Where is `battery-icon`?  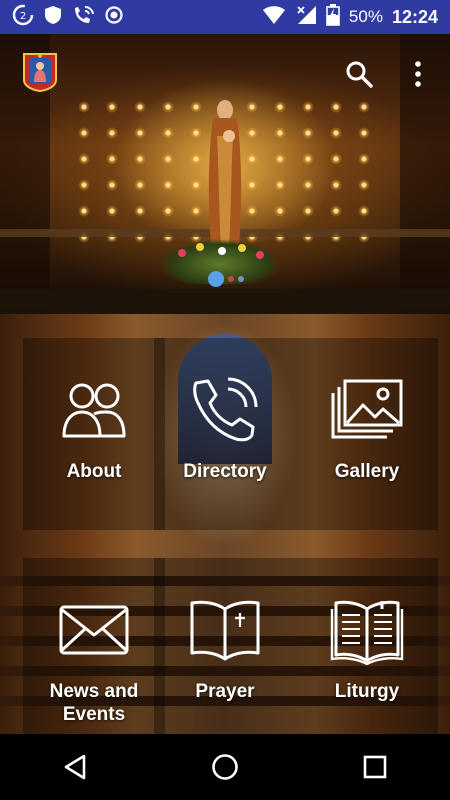
battery-icon is located at coordinates (333, 17).